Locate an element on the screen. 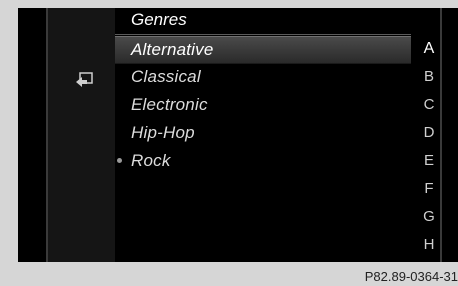 This screenshot has width=458, height=286. list-item: Electronic is located at coordinates (263, 105).